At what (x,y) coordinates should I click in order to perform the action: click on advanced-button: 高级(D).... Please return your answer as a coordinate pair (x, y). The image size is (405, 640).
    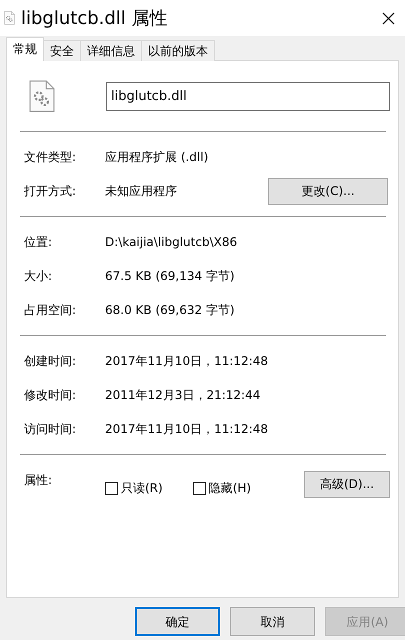
    Looking at the image, I should click on (347, 484).